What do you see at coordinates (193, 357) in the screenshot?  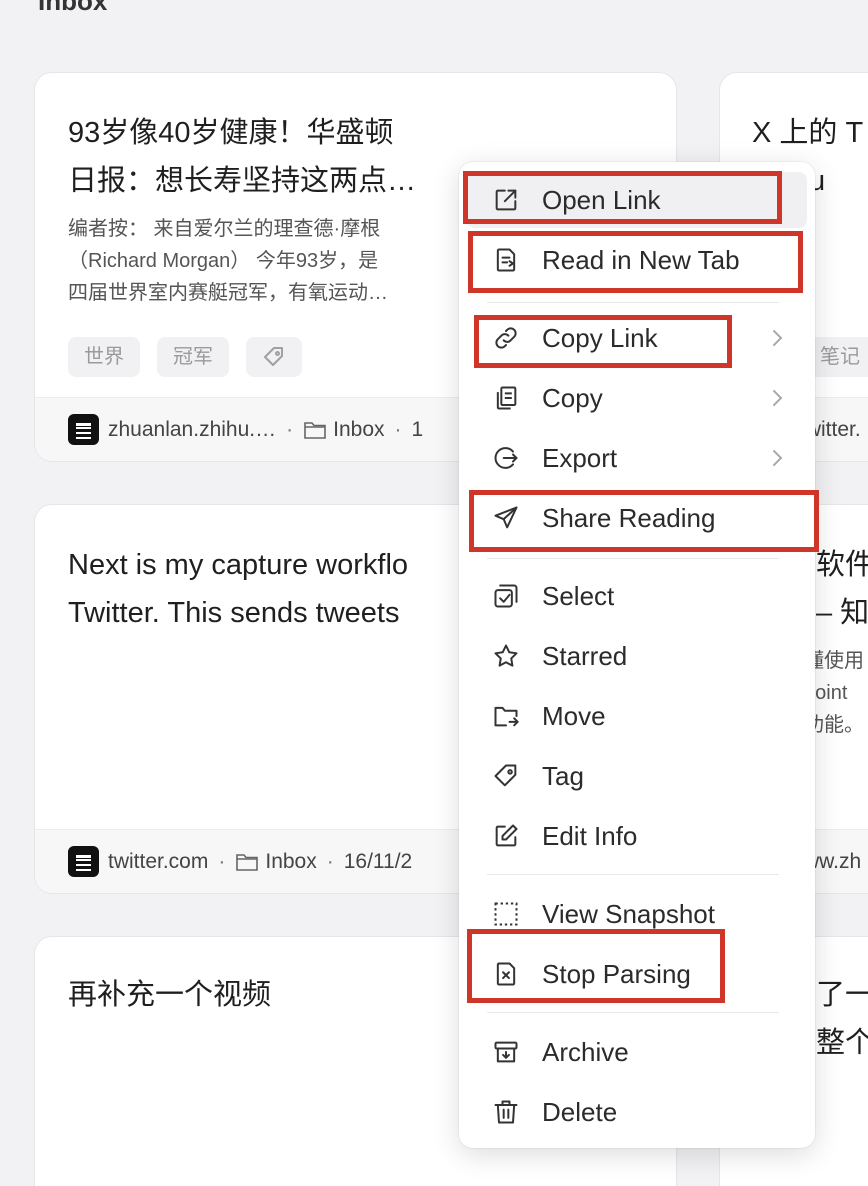 I see `tag-chip: 冠军` at bounding box center [193, 357].